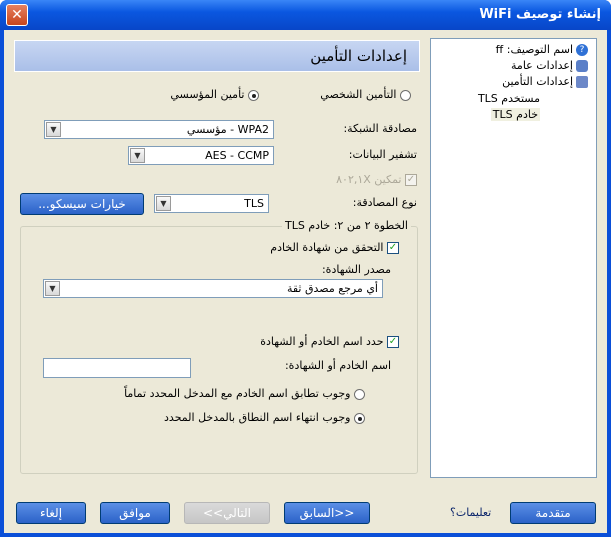  I want to click on step-title: الخطوة ٢ من ٢: خادم TLS, so click(346, 225).